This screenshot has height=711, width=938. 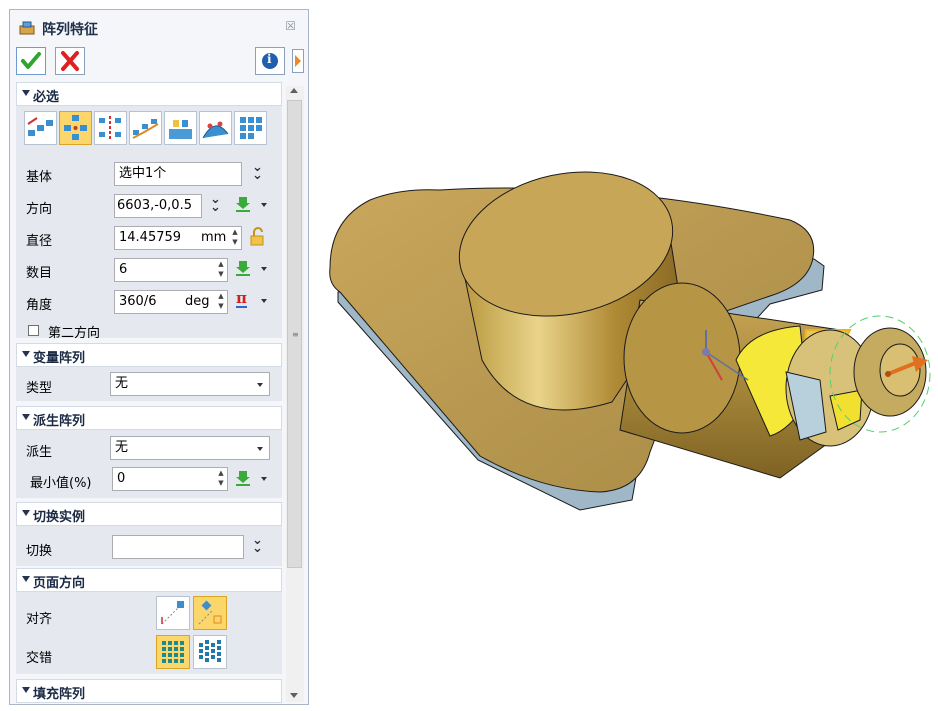 I want to click on angle-spinner: ▲ ▼, so click(x=221, y=302).